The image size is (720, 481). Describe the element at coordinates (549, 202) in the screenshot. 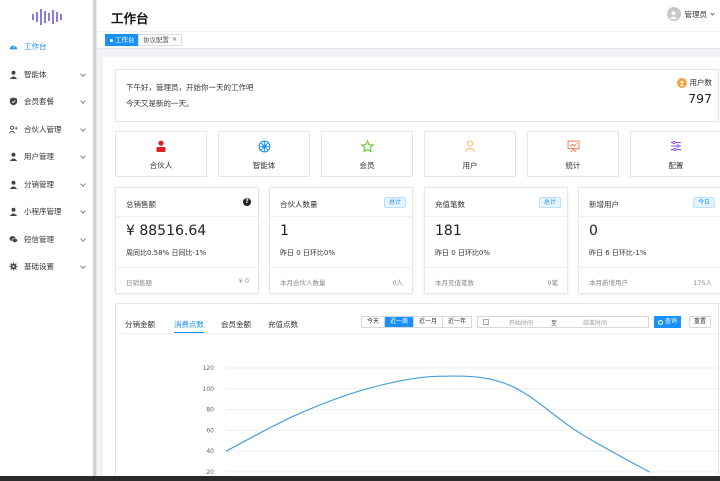

I see `stat-tag: 总计` at that location.